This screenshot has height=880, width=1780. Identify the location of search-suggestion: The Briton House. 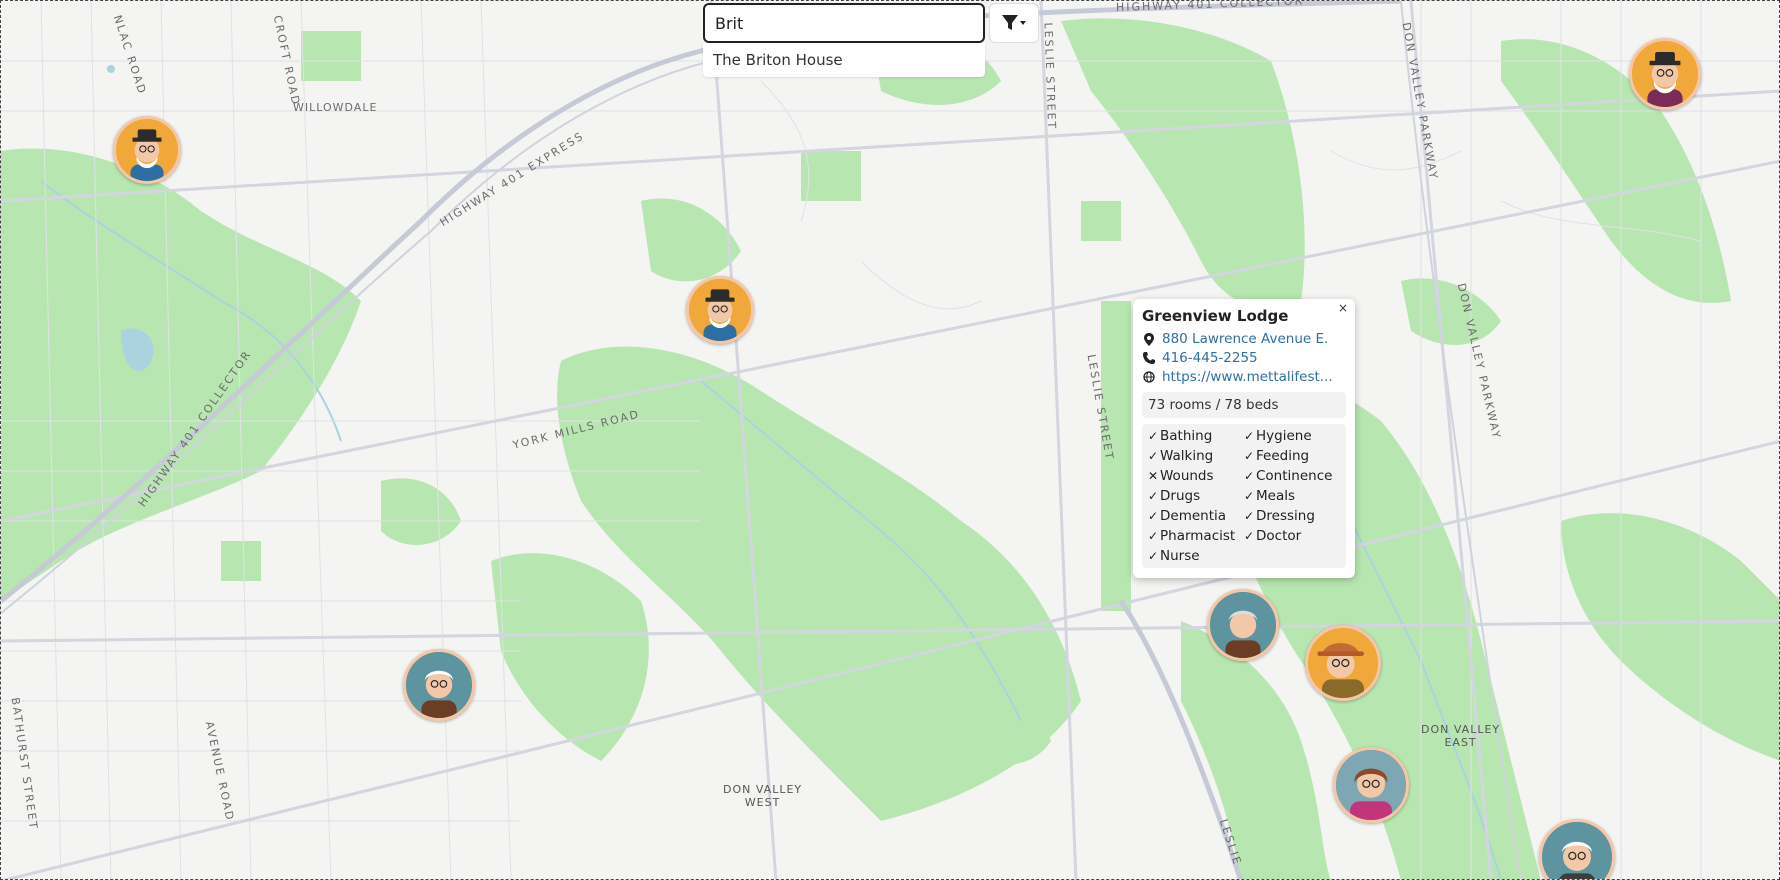
(844, 60).